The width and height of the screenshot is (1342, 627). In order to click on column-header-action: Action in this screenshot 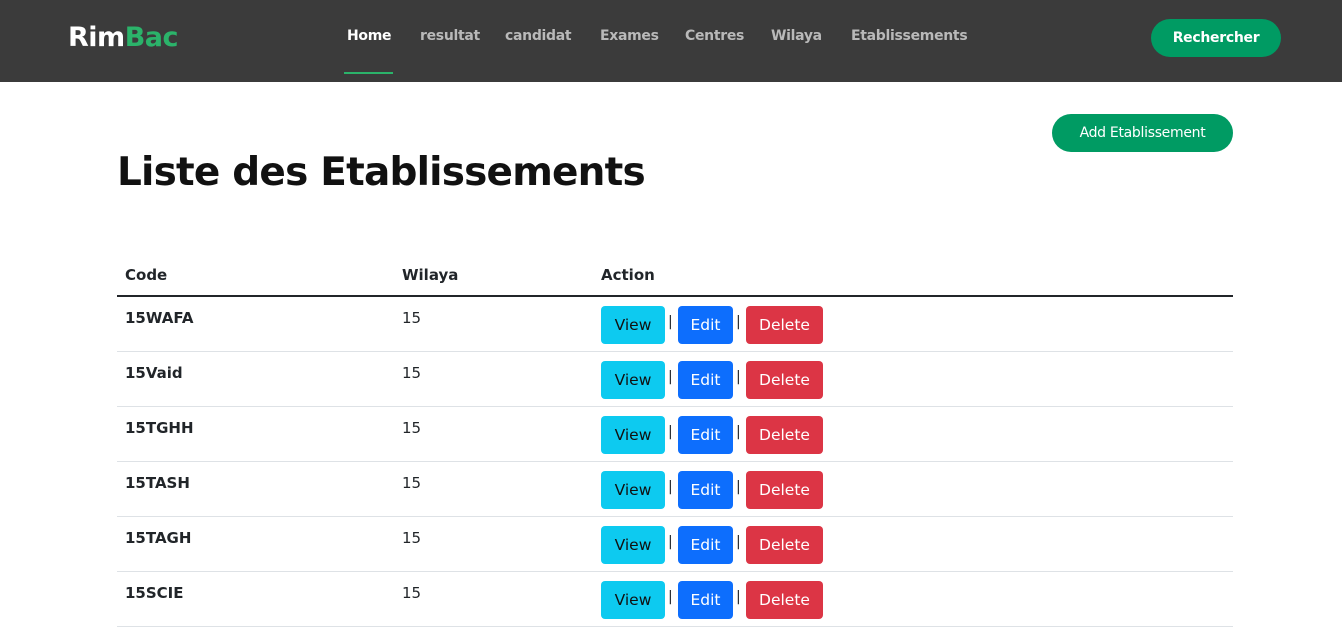, I will do `click(628, 275)`.